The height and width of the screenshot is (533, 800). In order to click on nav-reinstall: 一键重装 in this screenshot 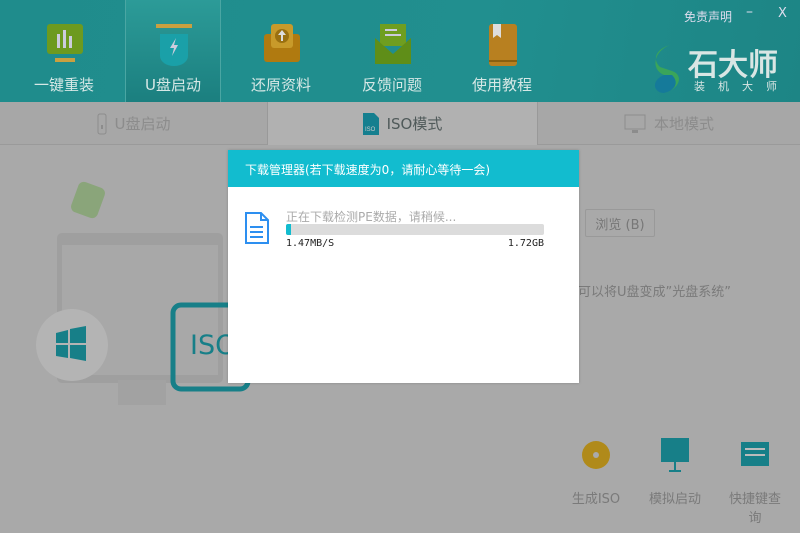, I will do `click(64, 51)`.